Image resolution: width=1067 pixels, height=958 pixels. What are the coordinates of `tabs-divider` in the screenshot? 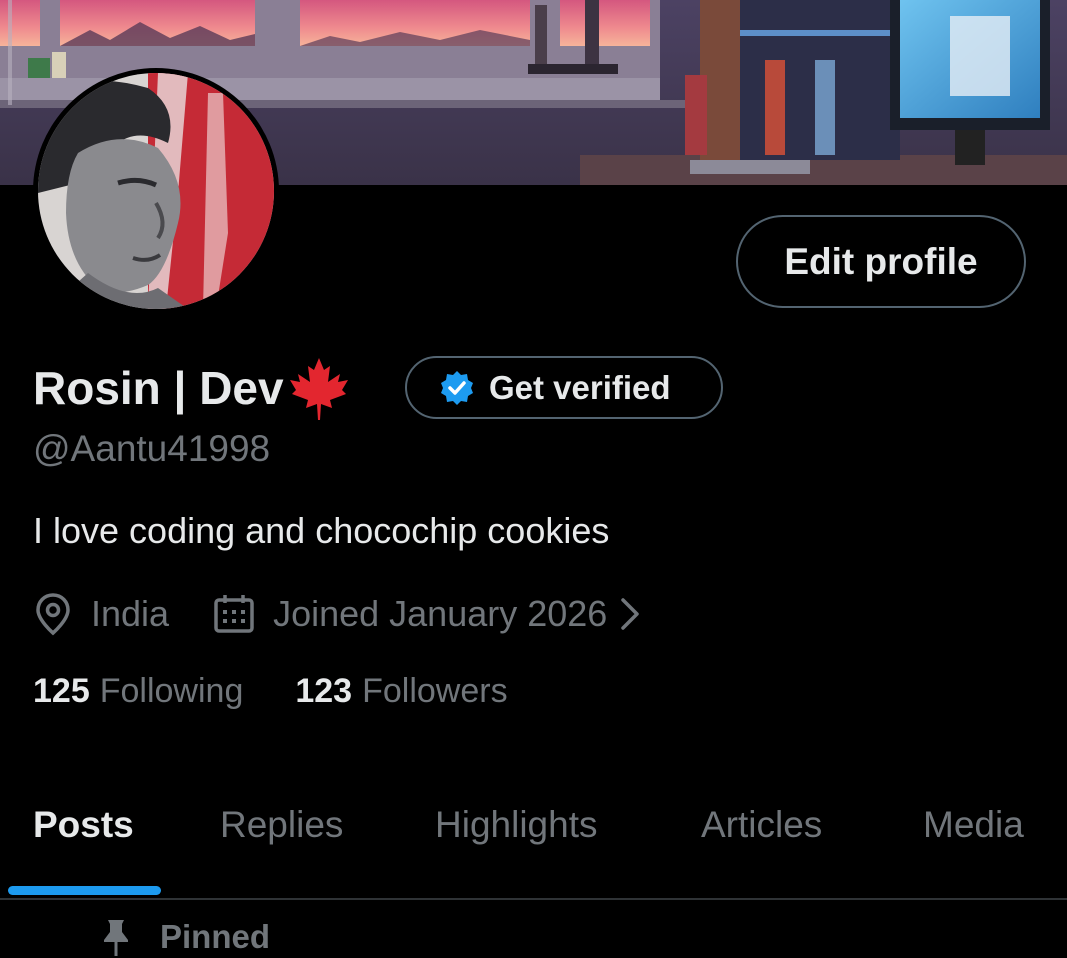 It's located at (533, 899).